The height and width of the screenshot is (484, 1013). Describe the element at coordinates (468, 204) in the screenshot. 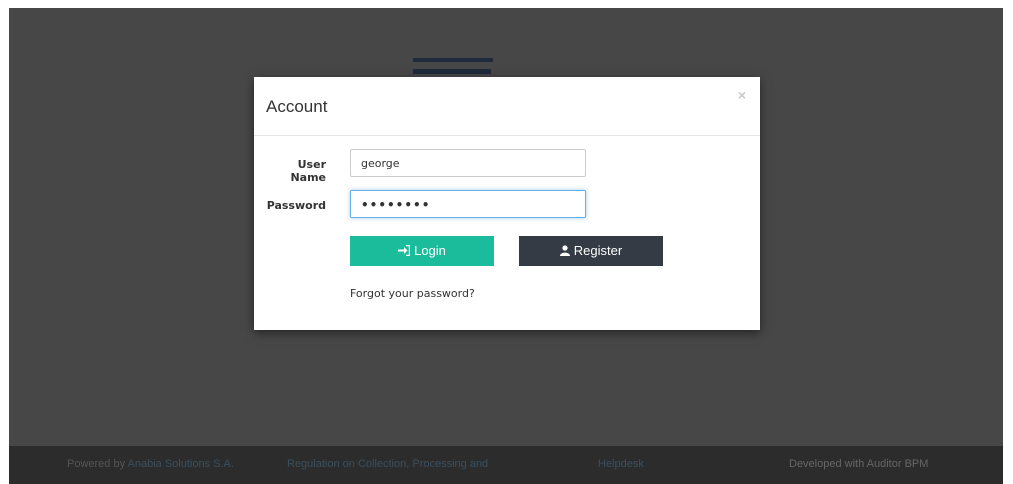

I see `password-input: ••••••••` at that location.